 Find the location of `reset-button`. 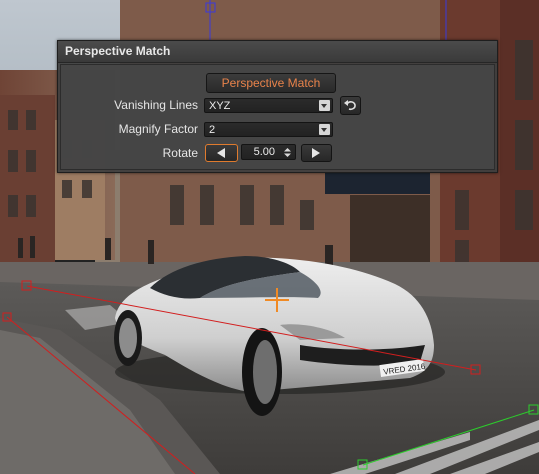

reset-button is located at coordinates (350, 105).